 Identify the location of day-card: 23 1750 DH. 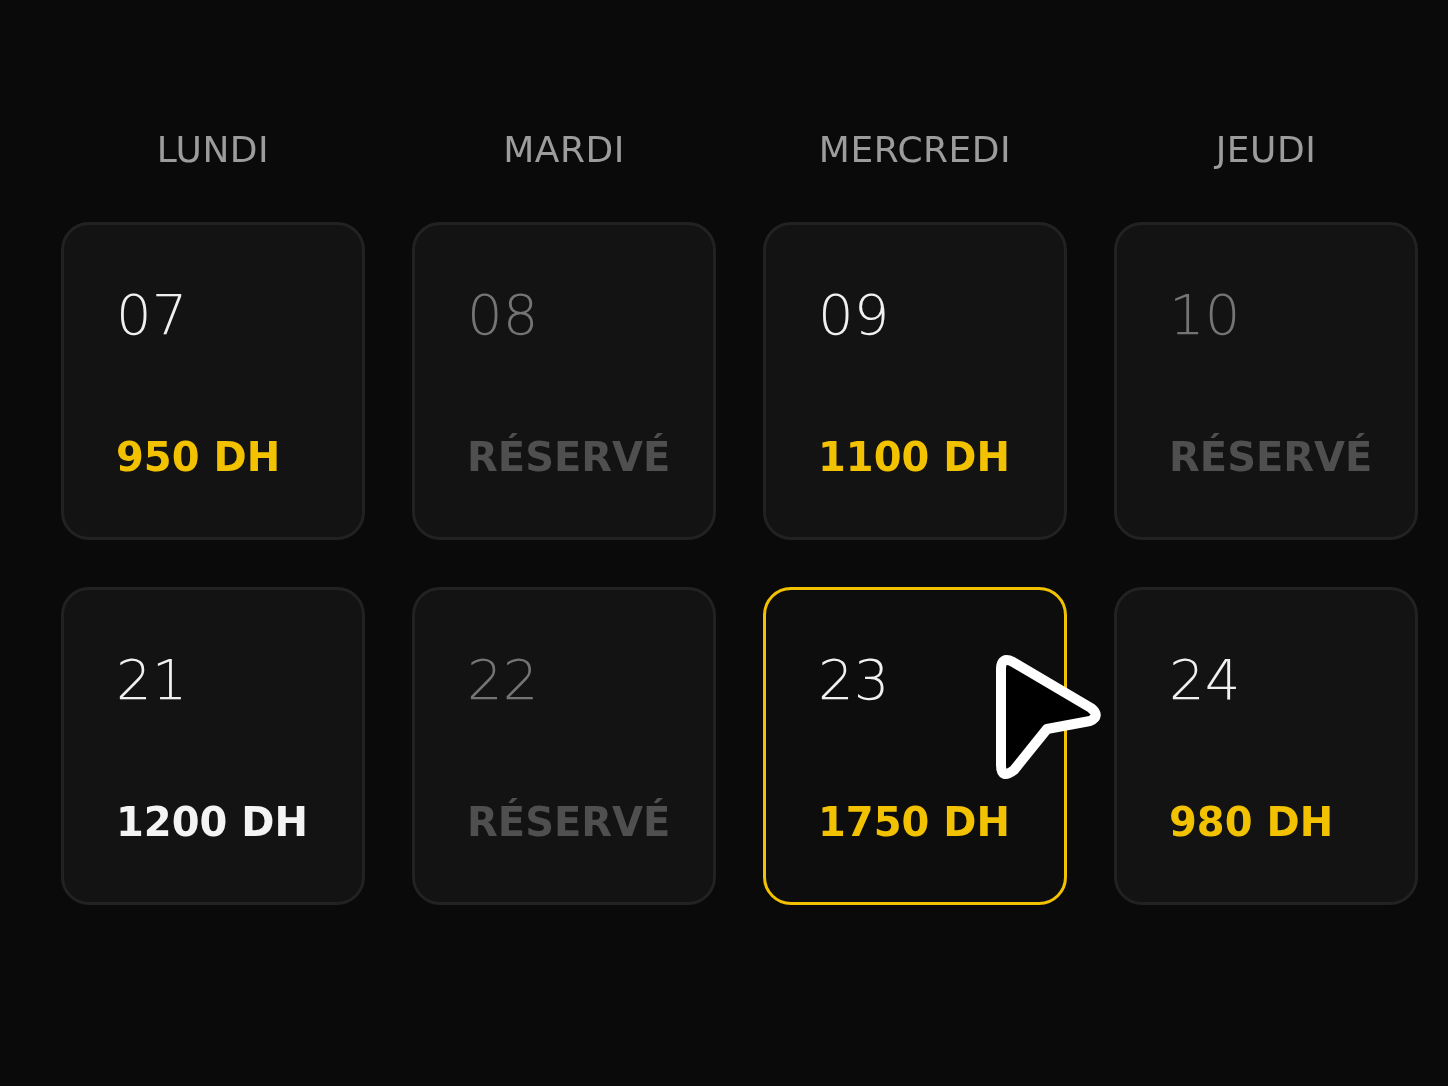
(915, 746).